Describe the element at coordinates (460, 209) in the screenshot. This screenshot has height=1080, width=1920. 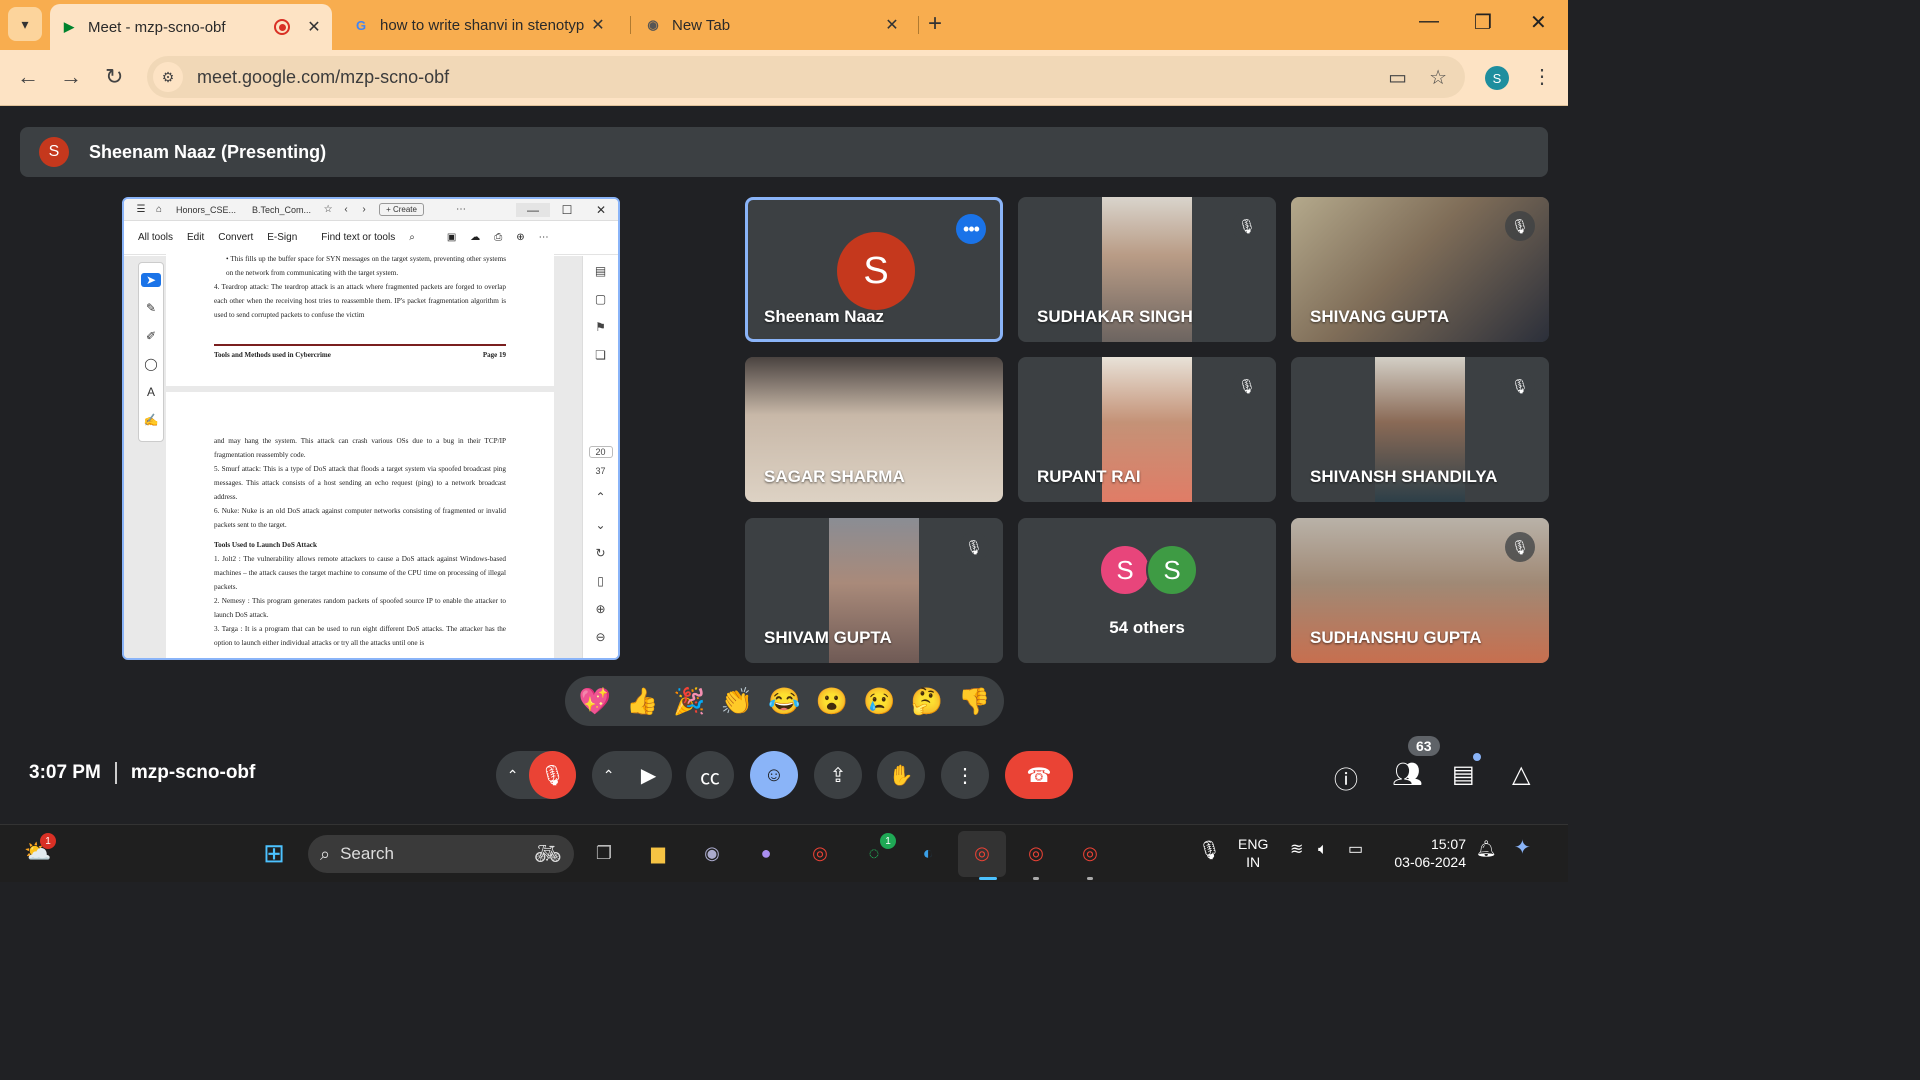
I see `more-icon: ⋯` at that location.